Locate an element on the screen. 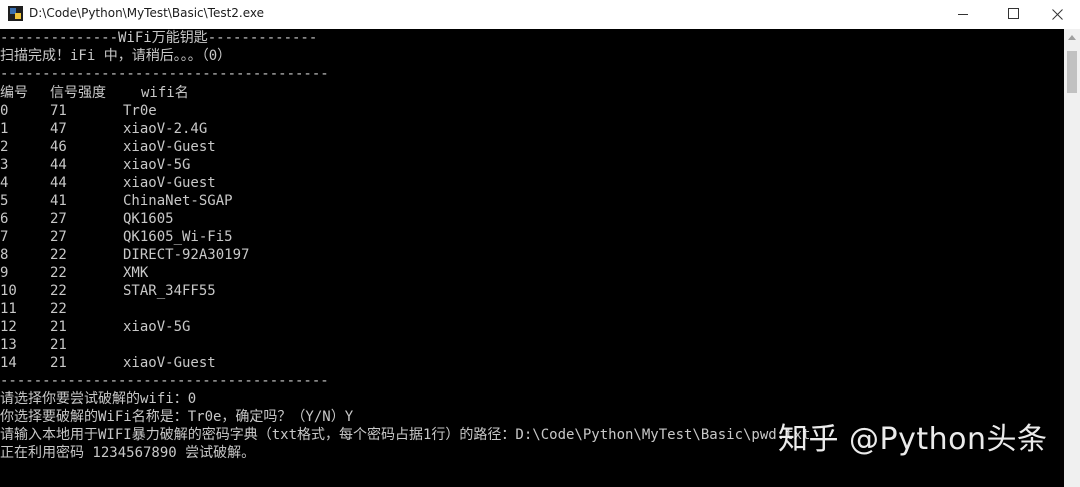 This screenshot has height=487, width=1080. wifi-row-name: Tr0e is located at coordinates (140, 111).